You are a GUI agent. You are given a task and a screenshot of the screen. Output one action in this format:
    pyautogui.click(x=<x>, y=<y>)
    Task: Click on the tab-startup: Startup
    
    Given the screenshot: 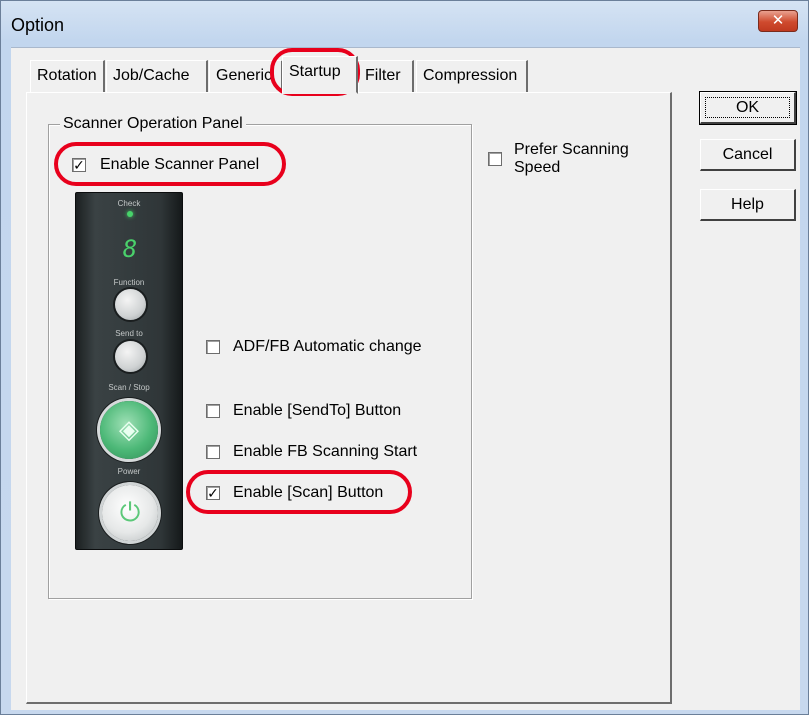 What is the action you would take?
    pyautogui.click(x=320, y=75)
    